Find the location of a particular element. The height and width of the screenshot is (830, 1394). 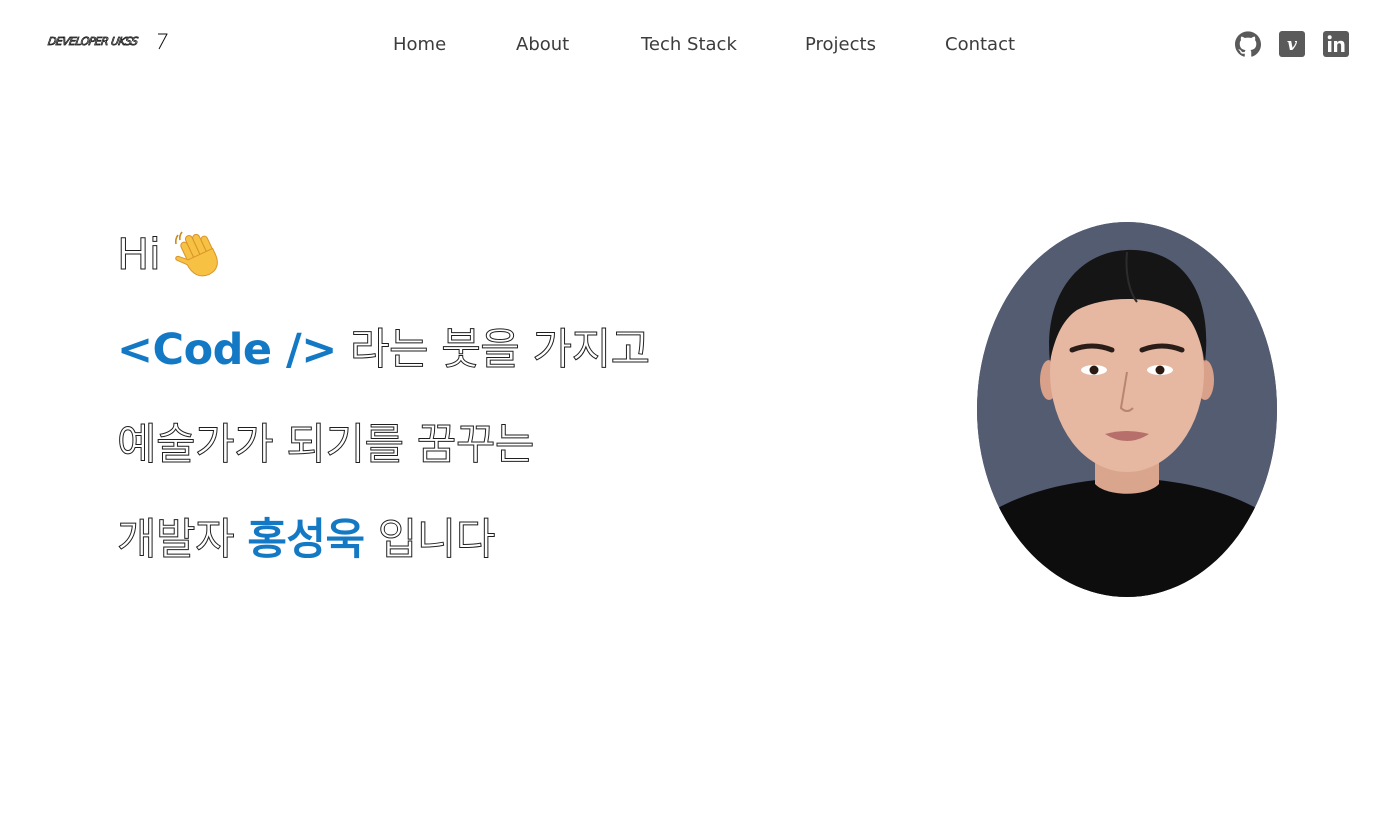

hero-greeting: Hi is located at coordinates (171, 255).